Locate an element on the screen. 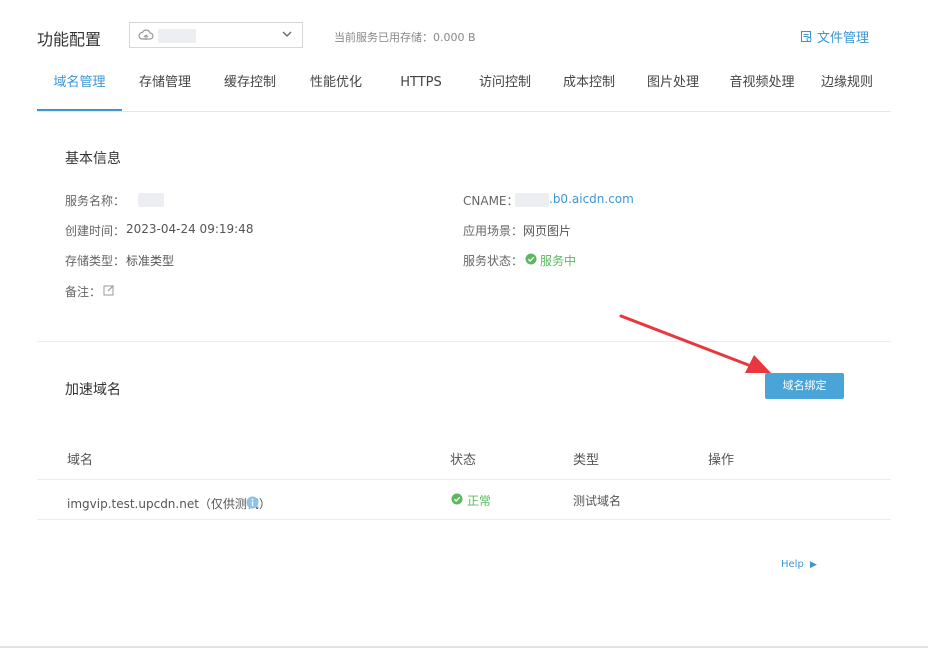 Image resolution: width=928 pixels, height=648 pixels. tab-storage-management: 存储管理 is located at coordinates (165, 87).